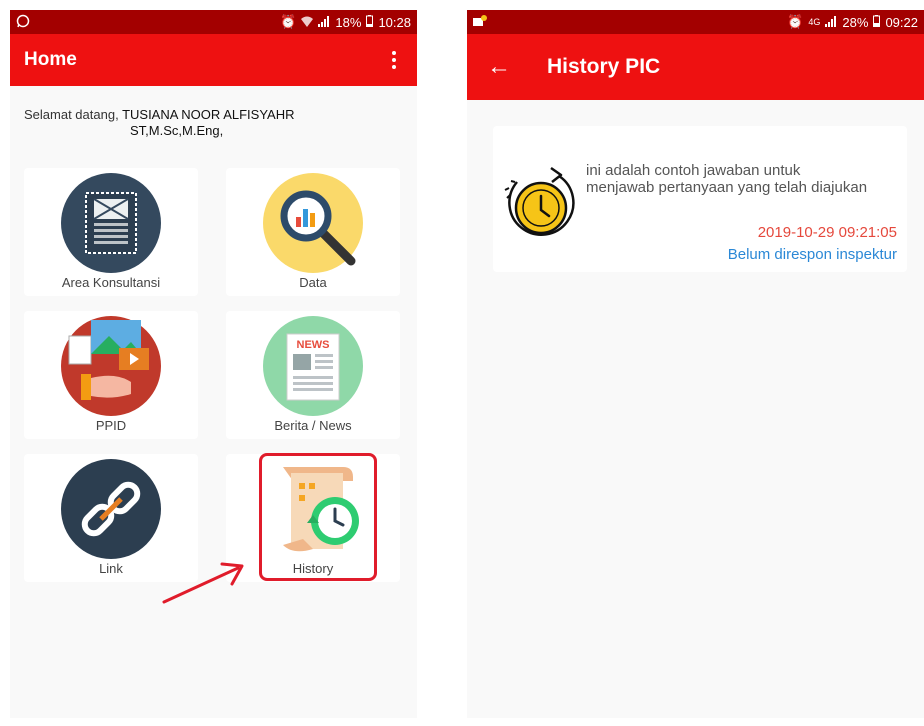  I want to click on menu-label: PPID, so click(111, 425).